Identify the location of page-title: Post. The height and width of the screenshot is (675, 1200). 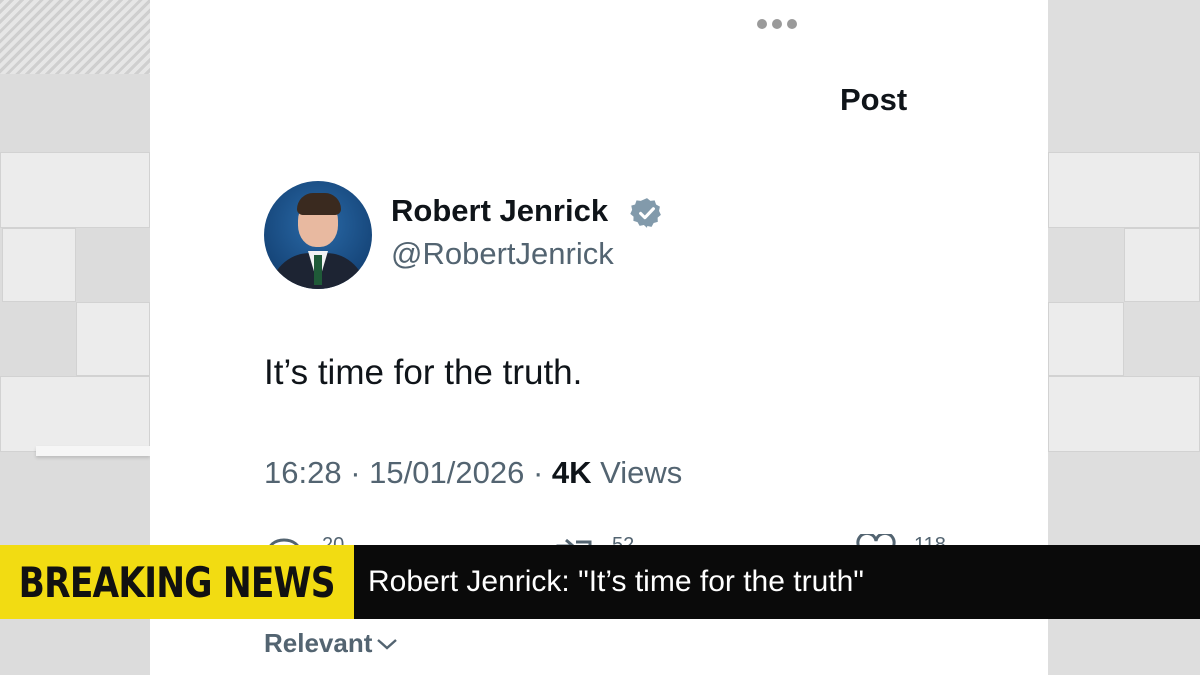
(874, 99).